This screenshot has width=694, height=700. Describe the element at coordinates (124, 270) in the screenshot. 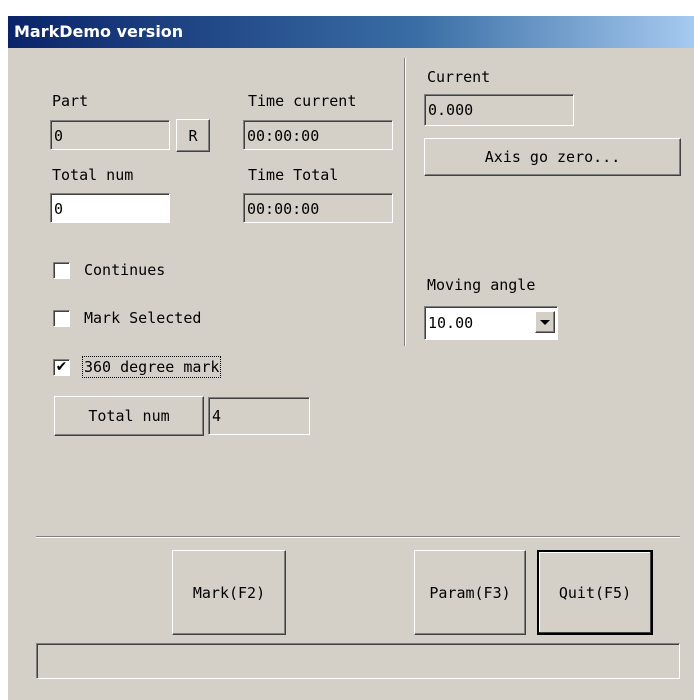

I see `continues-label: Continues` at that location.